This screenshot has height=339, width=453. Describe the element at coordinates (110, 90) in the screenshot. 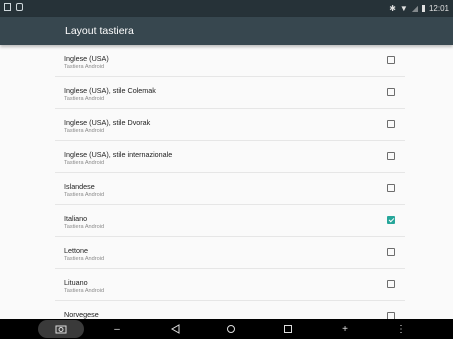

I see `layout-title: Inglese (USA), stile Colemak` at that location.